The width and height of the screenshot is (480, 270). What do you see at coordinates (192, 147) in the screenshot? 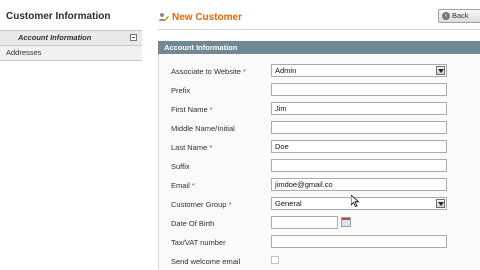
I see `field-label: Last Name *` at bounding box center [192, 147].